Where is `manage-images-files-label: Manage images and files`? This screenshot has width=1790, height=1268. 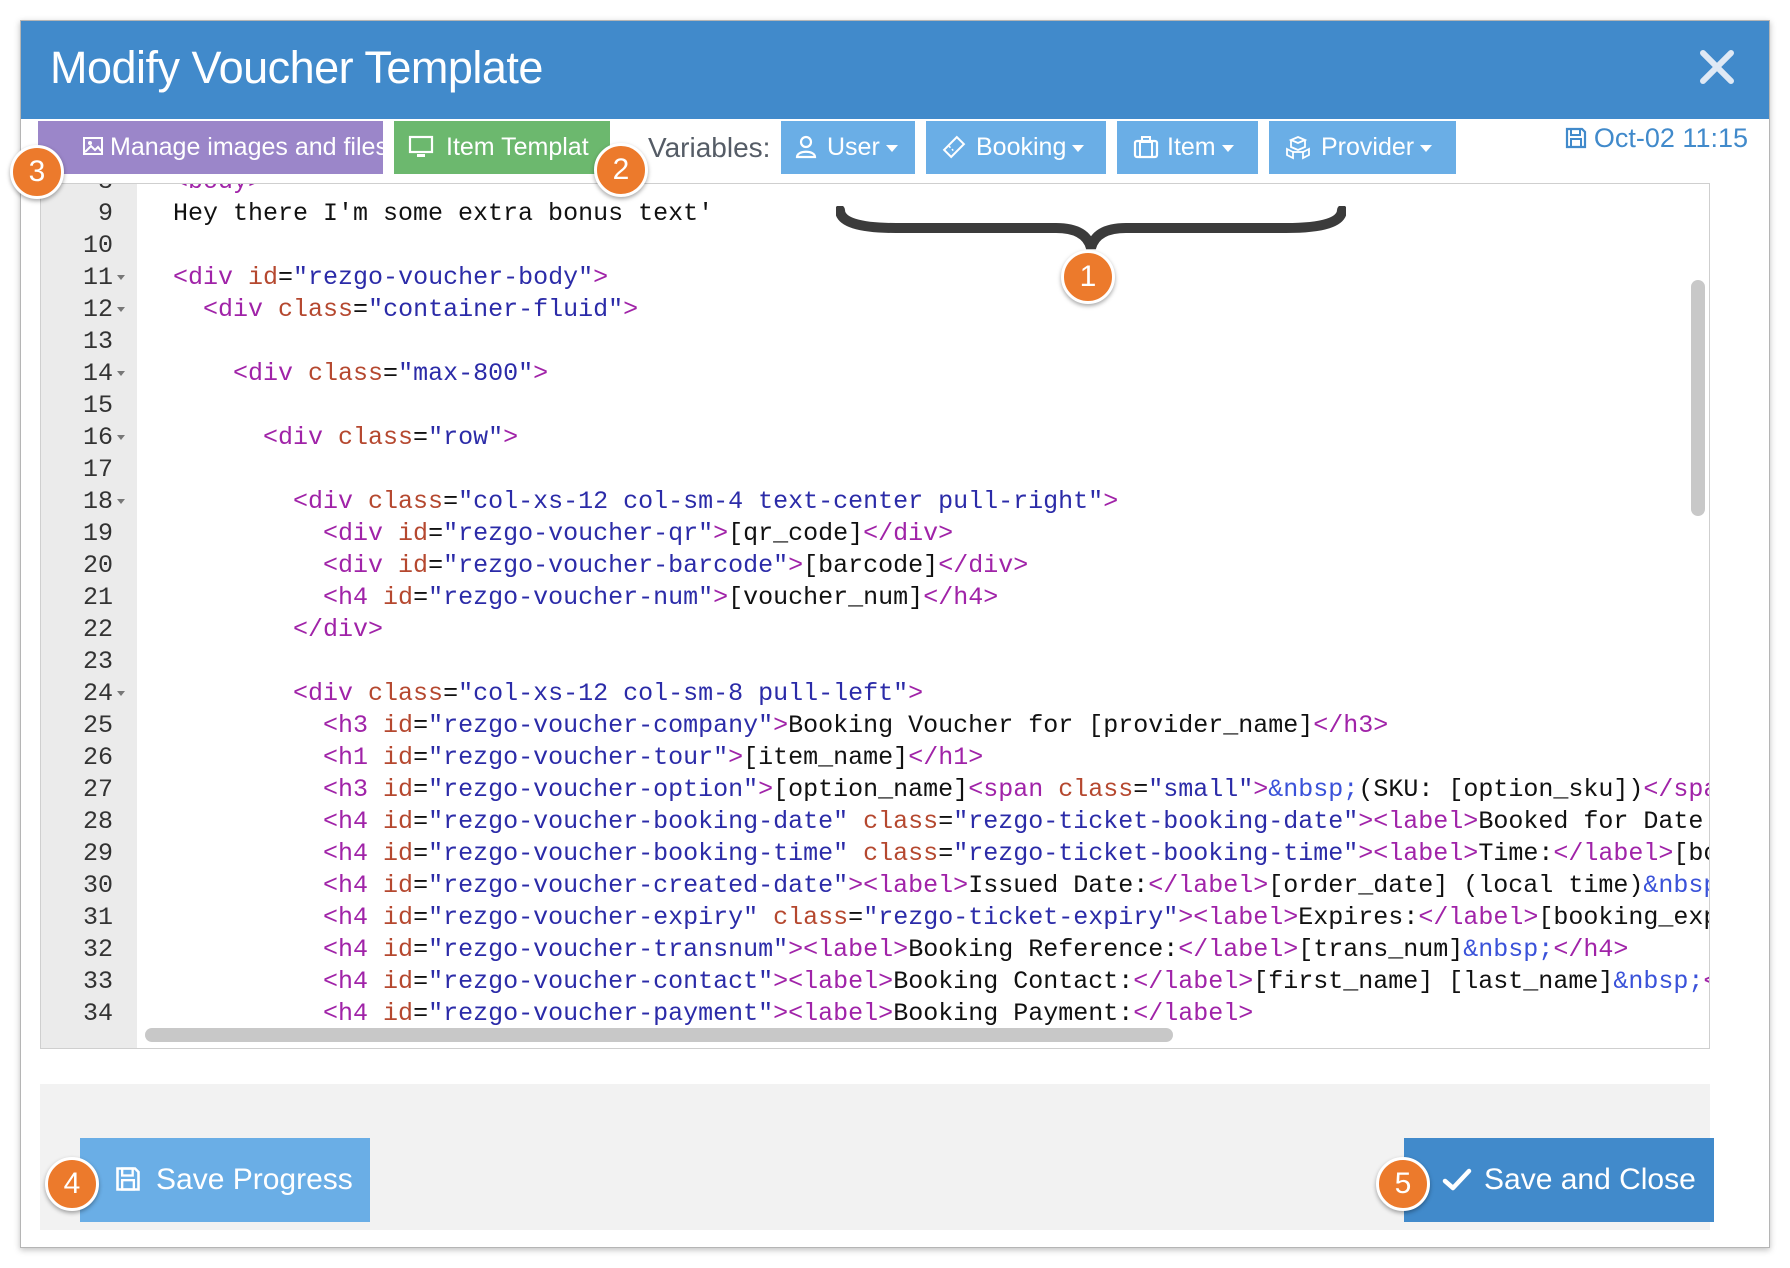 manage-images-files-label: Manage images and files is located at coordinates (246, 147).